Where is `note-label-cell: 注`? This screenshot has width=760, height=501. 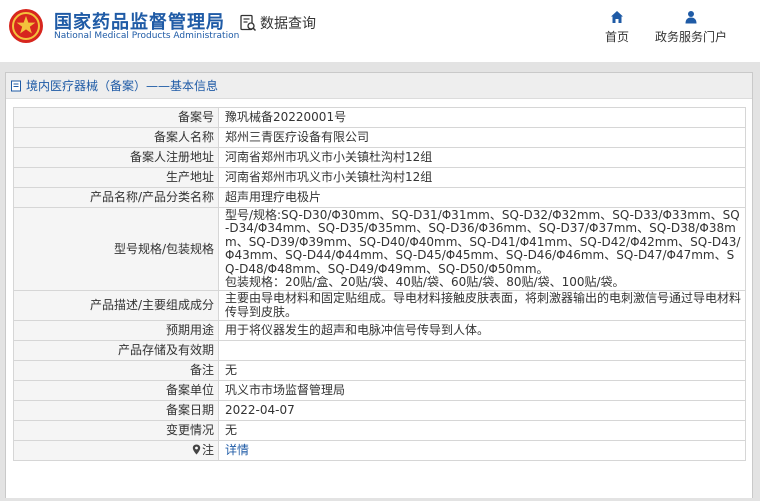 note-label-cell: 注 is located at coordinates (116, 451).